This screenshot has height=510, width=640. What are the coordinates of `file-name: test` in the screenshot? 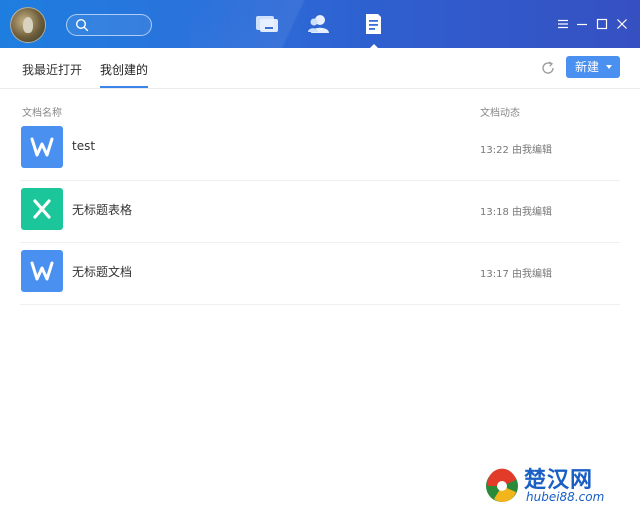 It's located at (84, 146).